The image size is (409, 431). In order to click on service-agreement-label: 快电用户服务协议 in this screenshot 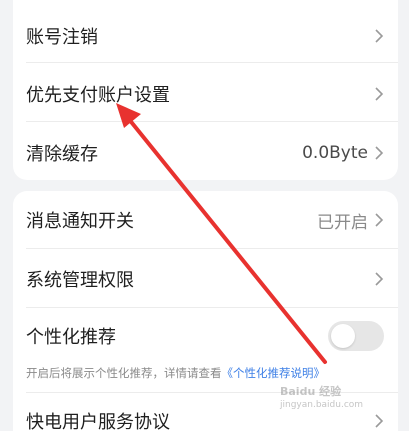, I will do `click(98, 421)`.